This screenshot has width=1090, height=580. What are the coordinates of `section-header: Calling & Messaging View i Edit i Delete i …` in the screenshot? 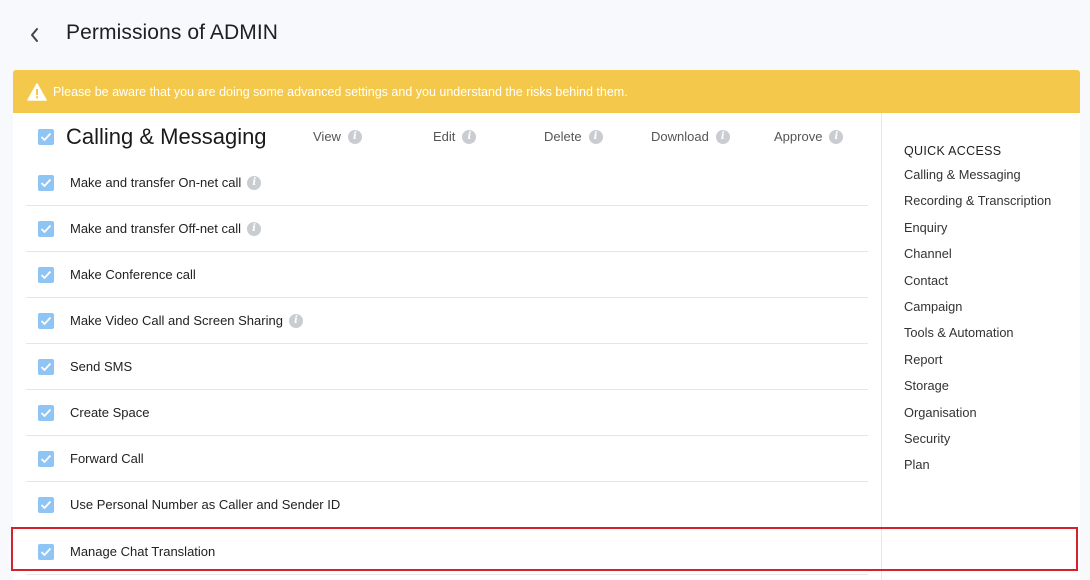 It's located at (447, 136).